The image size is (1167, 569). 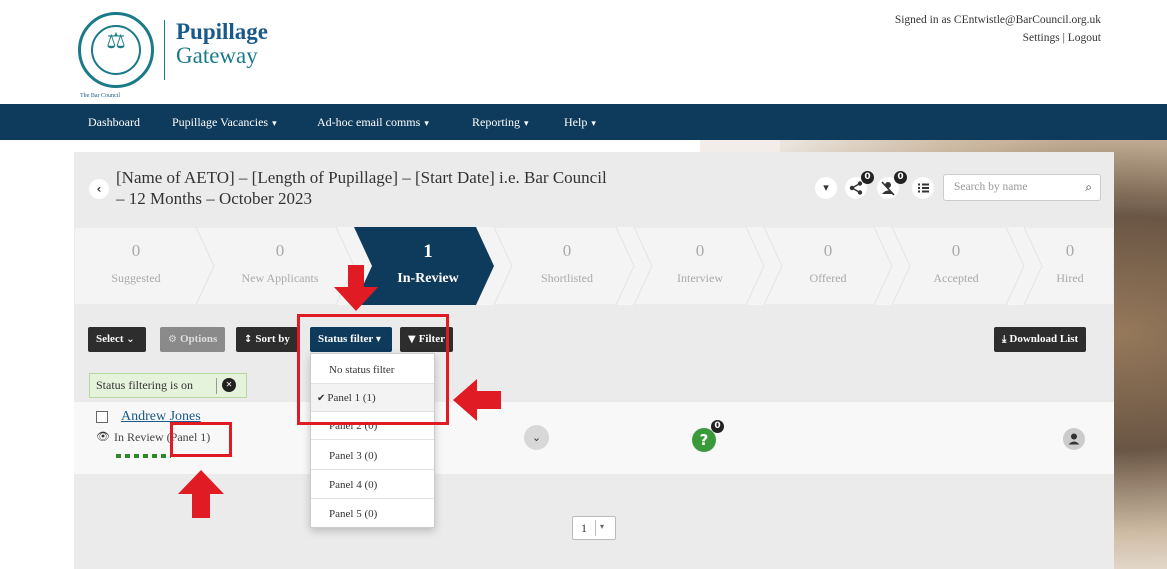 I want to click on applicant-checkbox, so click(x=102, y=417).